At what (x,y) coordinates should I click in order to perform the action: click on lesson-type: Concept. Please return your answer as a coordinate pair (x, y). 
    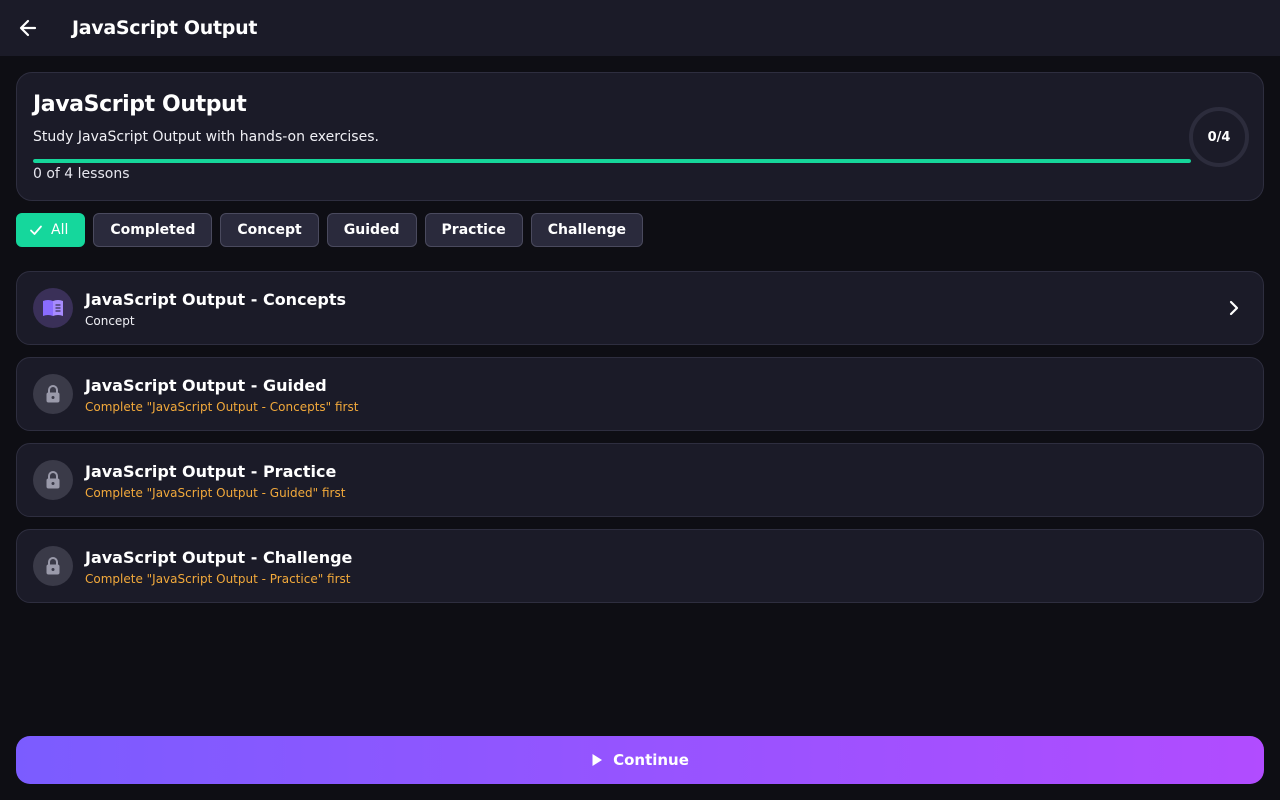
    Looking at the image, I should click on (110, 321).